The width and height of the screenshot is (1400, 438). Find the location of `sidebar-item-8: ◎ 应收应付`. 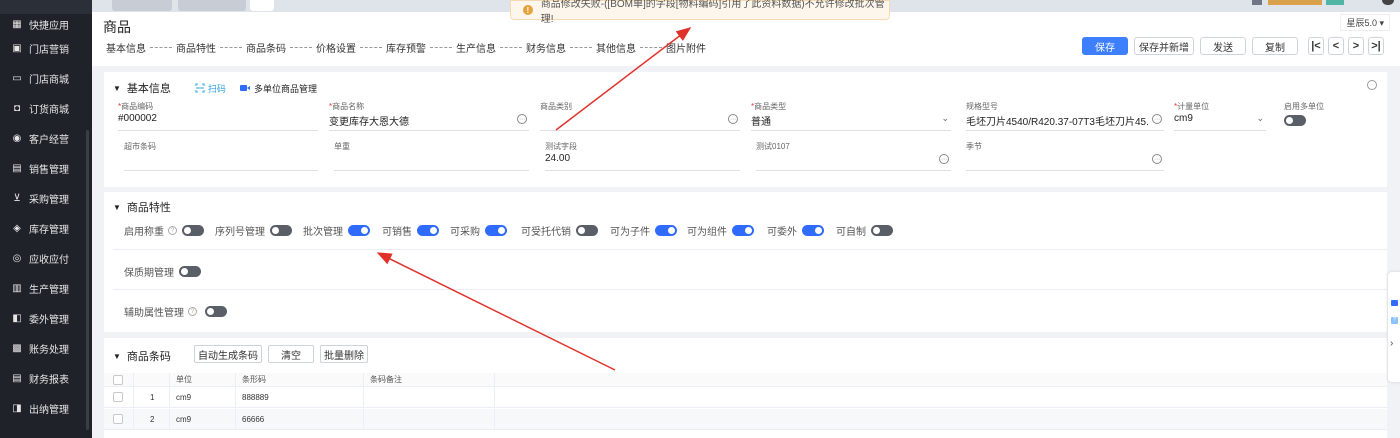

sidebar-item-8: ◎ 应收应付 is located at coordinates (46, 258).